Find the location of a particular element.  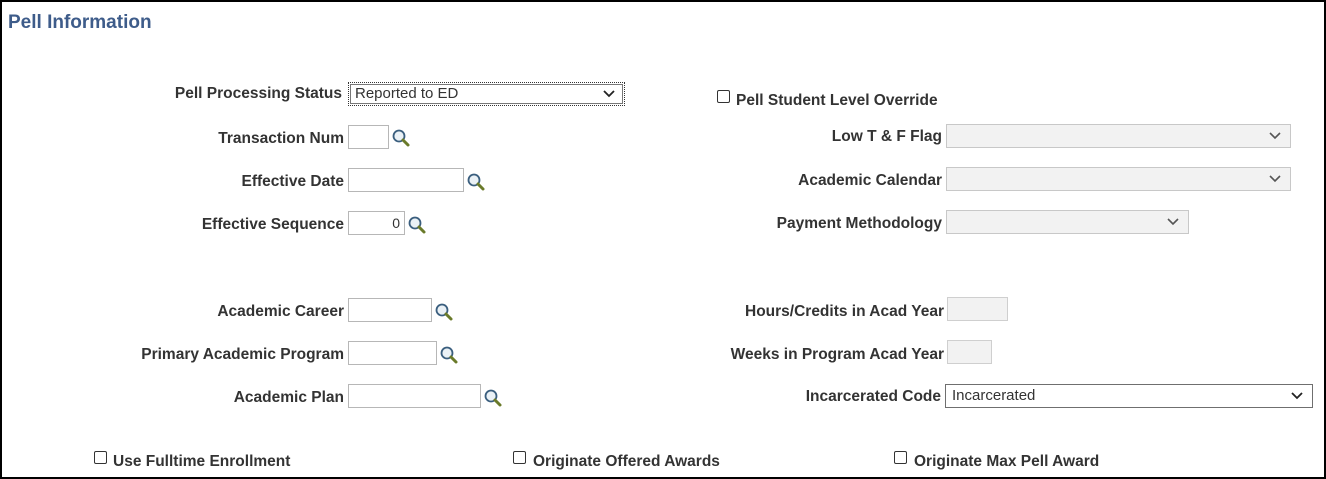

originate-offered-awards-label: Originate Offered Awards is located at coordinates (626, 461).